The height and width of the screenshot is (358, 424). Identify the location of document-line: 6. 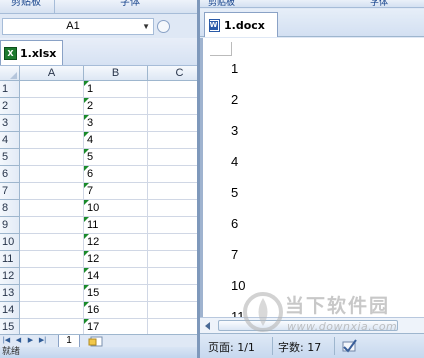
(234, 223).